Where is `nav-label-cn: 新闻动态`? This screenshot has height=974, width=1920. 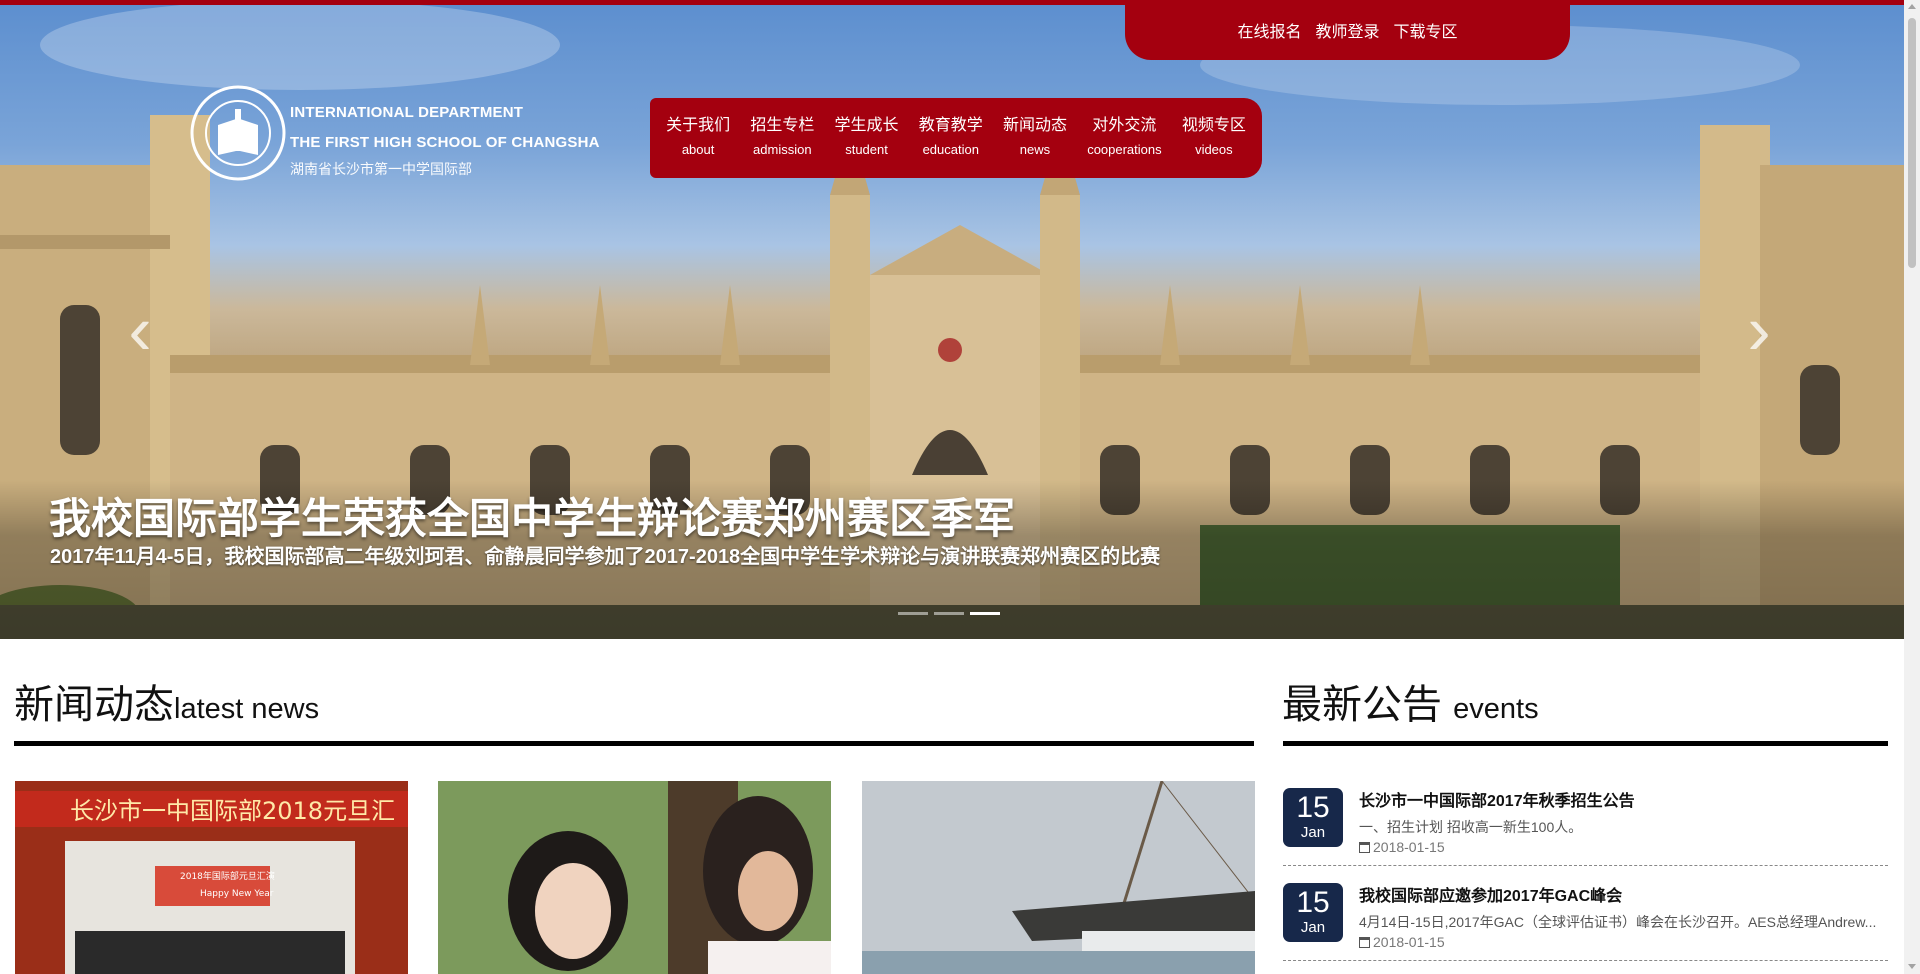
nav-label-cn: 新闻动态 is located at coordinates (1034, 125).